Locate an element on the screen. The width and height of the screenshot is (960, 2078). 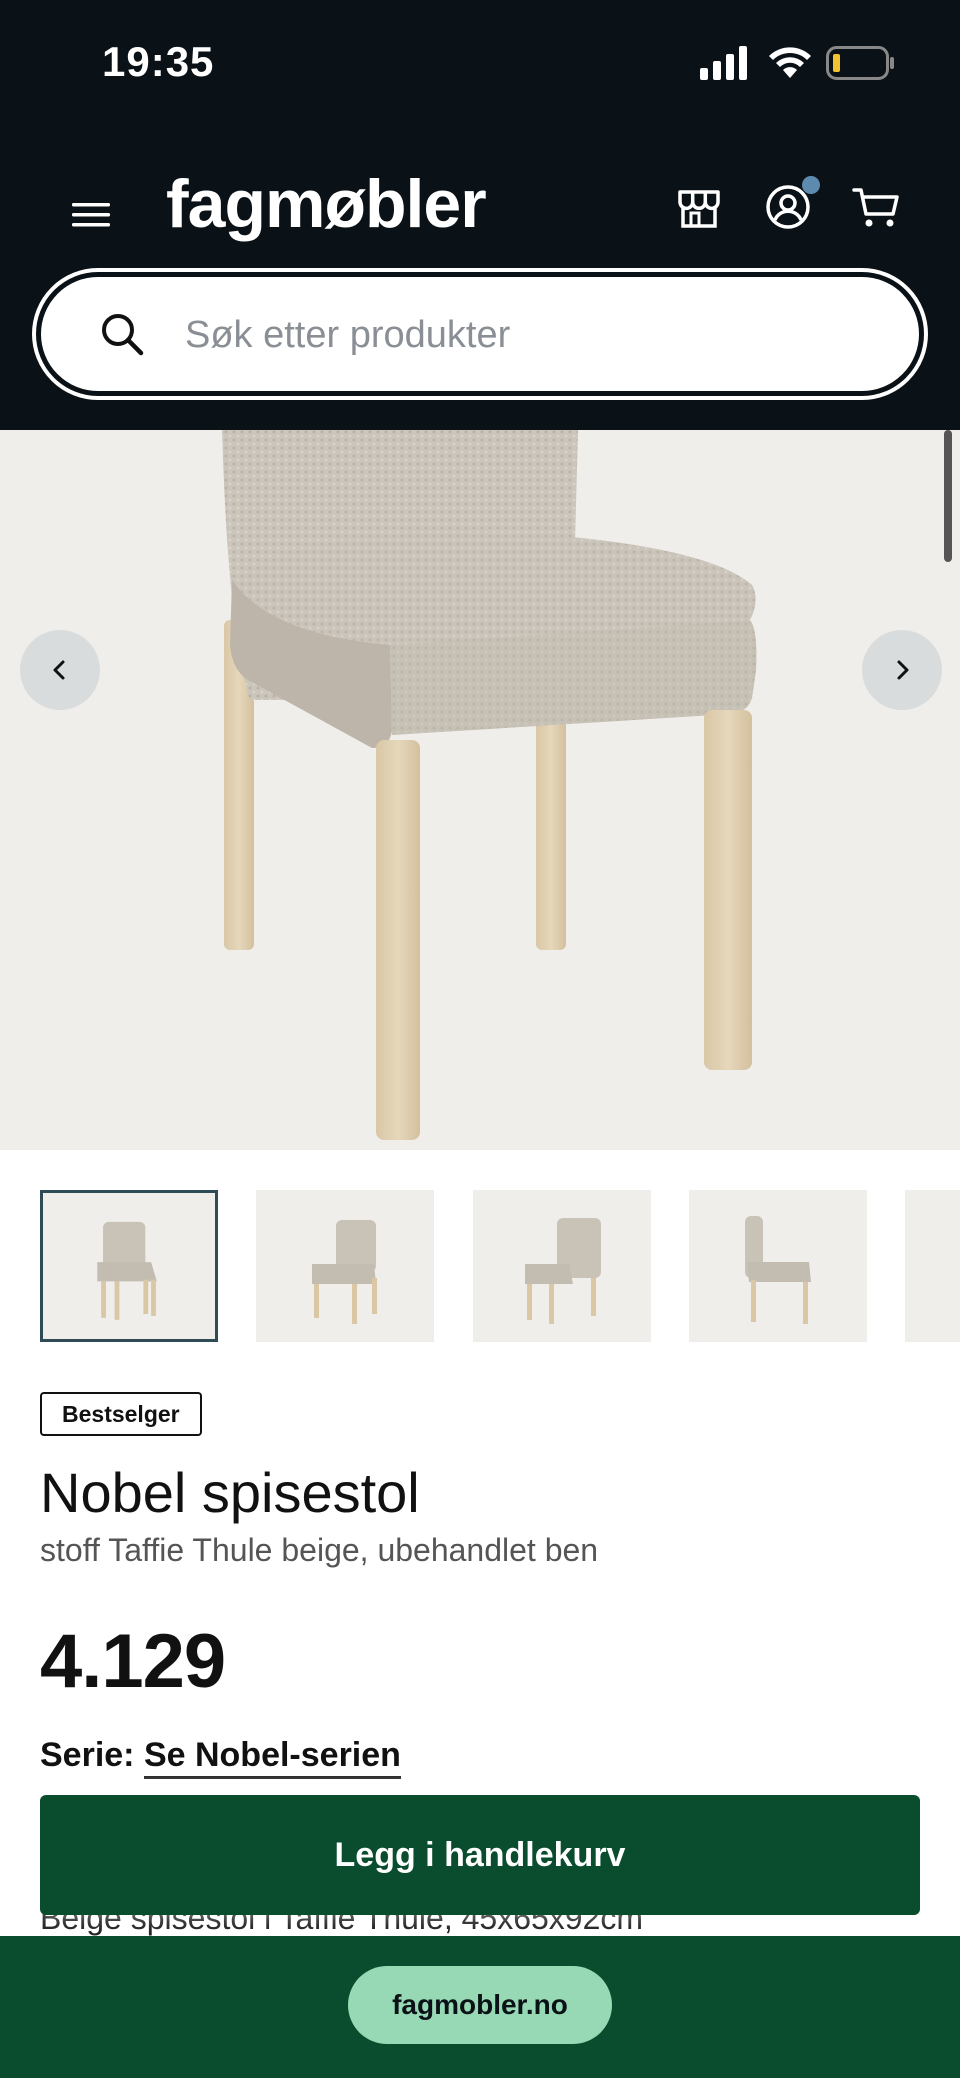
store-icon is located at coordinates (699, 207).